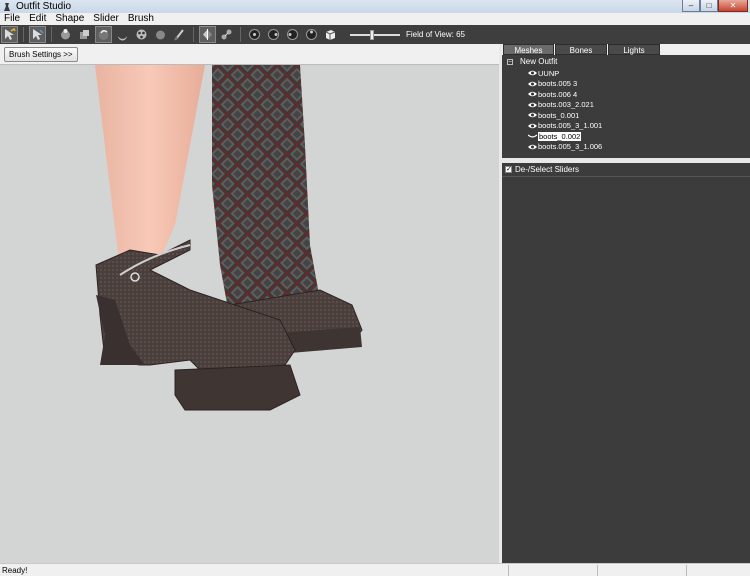 Image resolution: width=750 pixels, height=576 pixels. I want to click on smooth-brush-button, so click(122, 34).